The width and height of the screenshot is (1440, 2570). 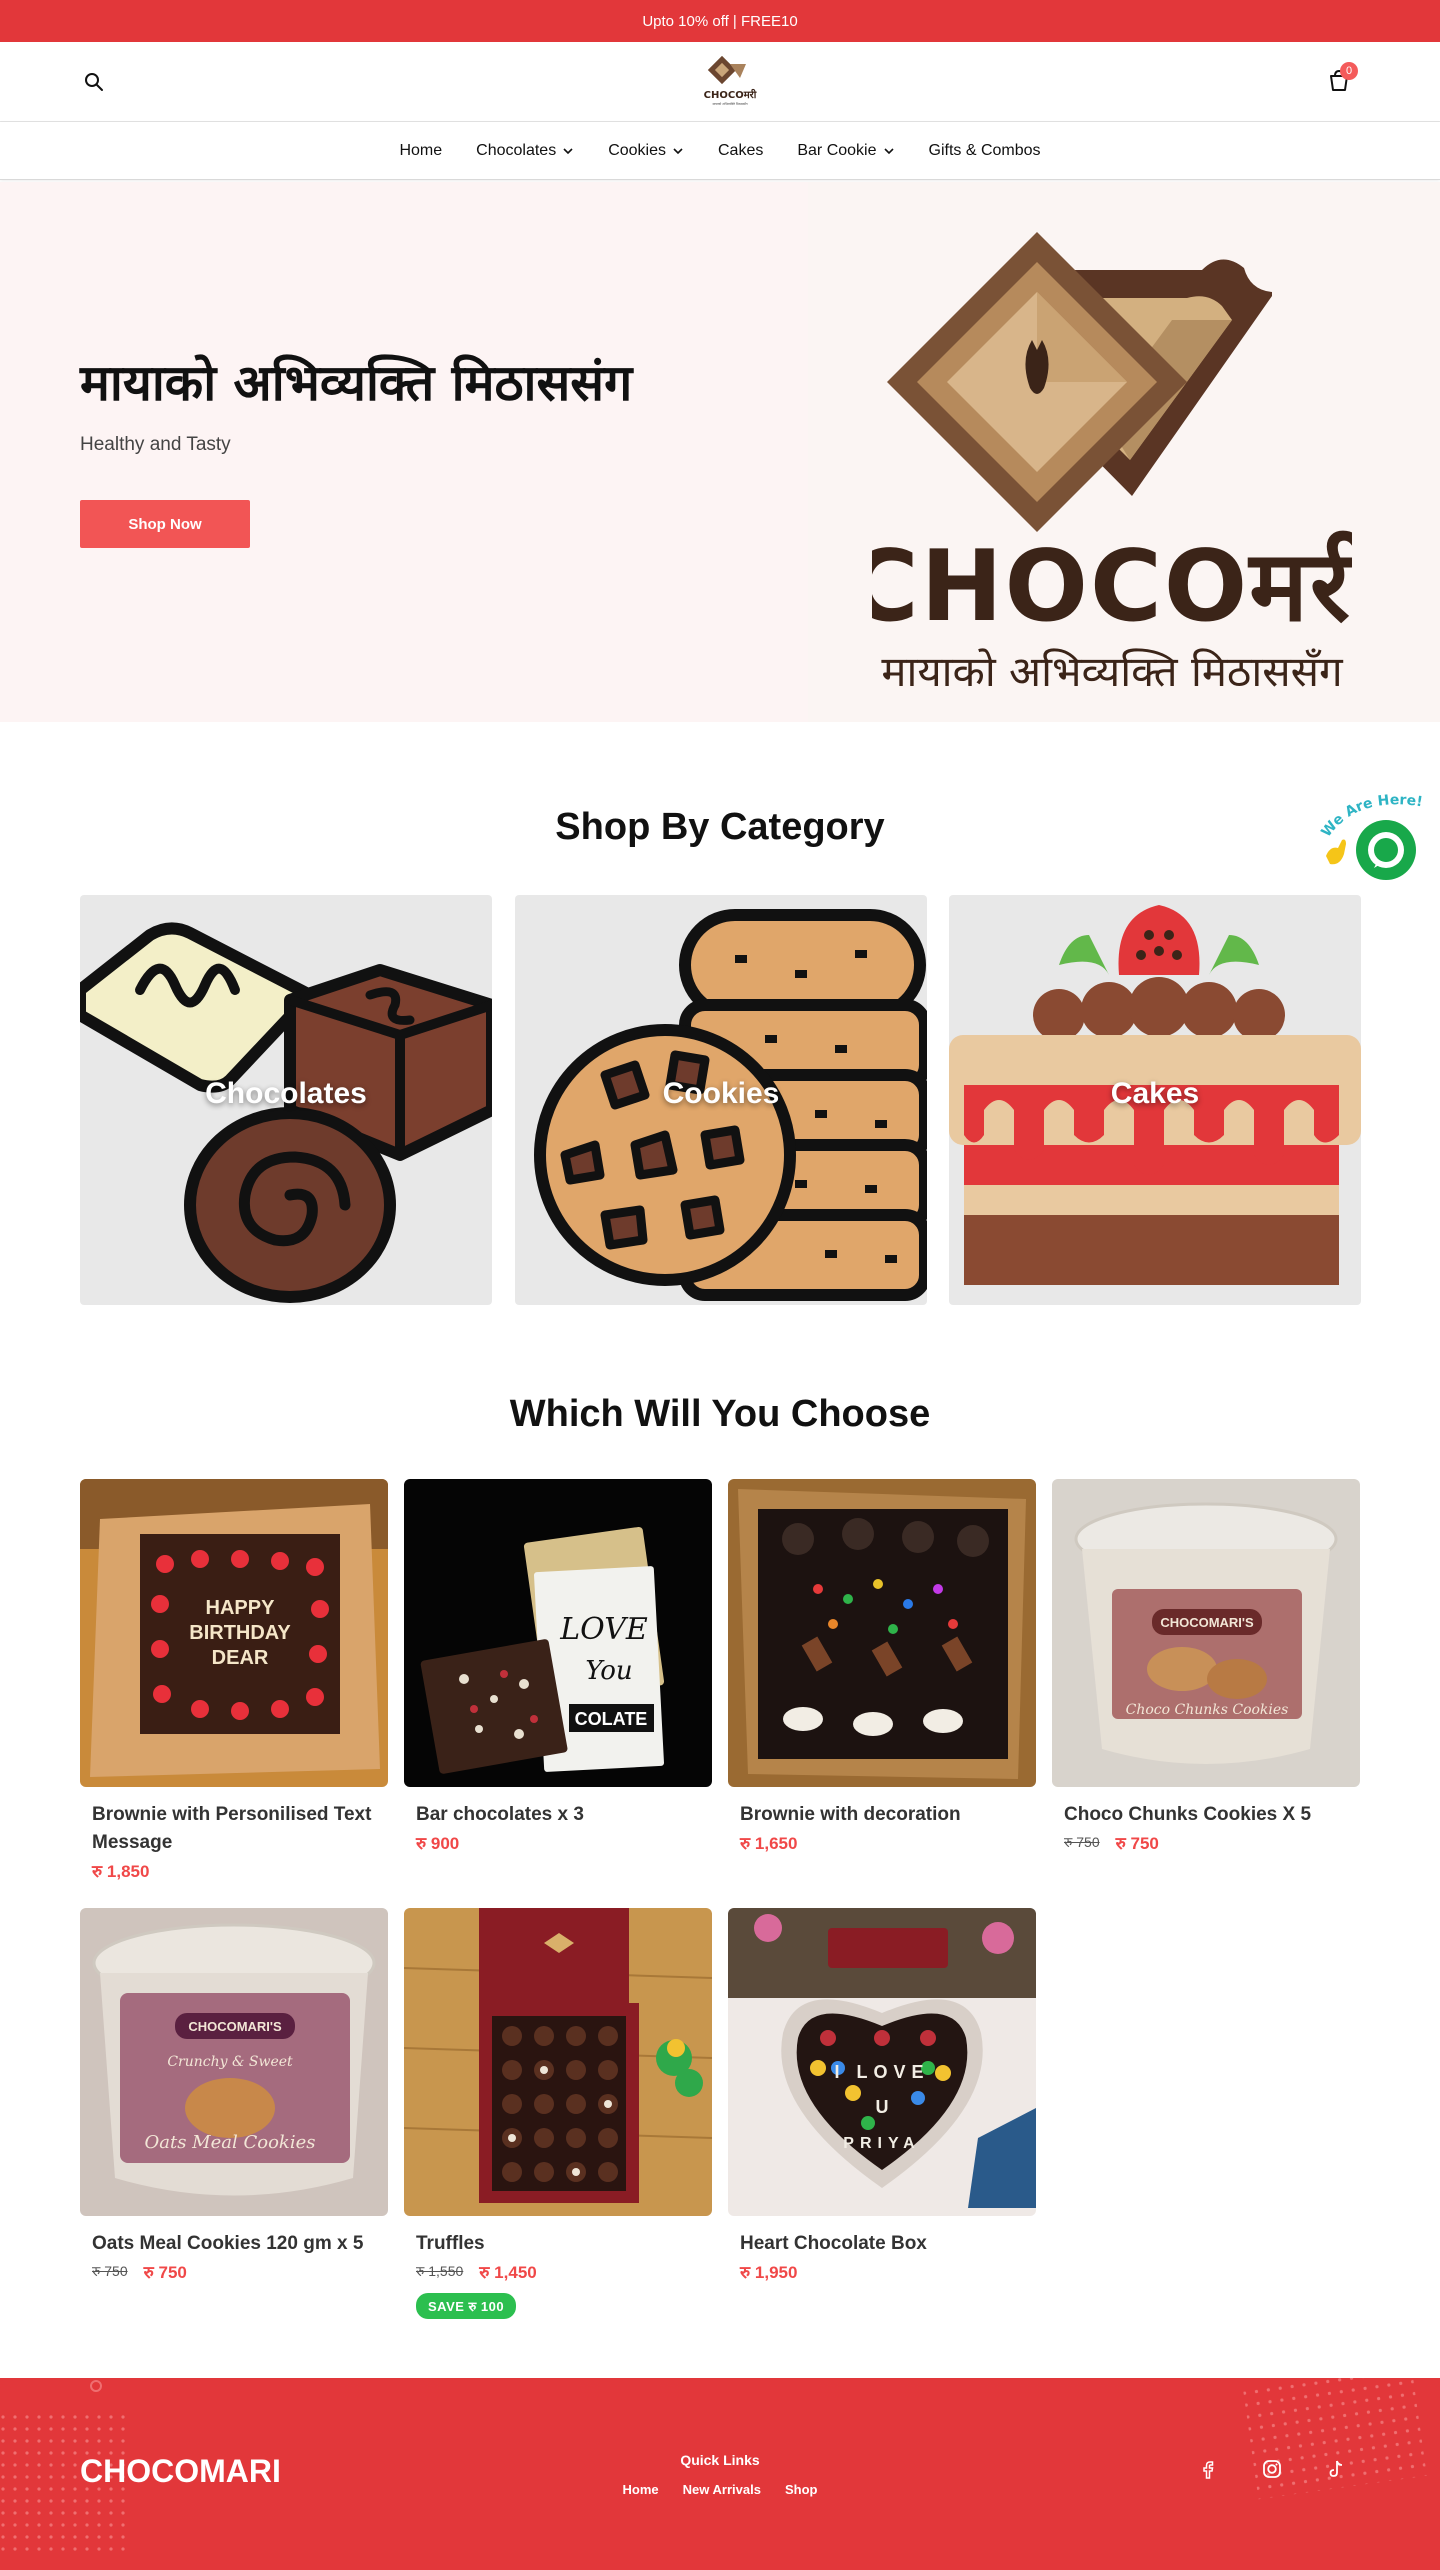 What do you see at coordinates (165, 524) in the screenshot?
I see `shop-now-button: Shop Now` at bounding box center [165, 524].